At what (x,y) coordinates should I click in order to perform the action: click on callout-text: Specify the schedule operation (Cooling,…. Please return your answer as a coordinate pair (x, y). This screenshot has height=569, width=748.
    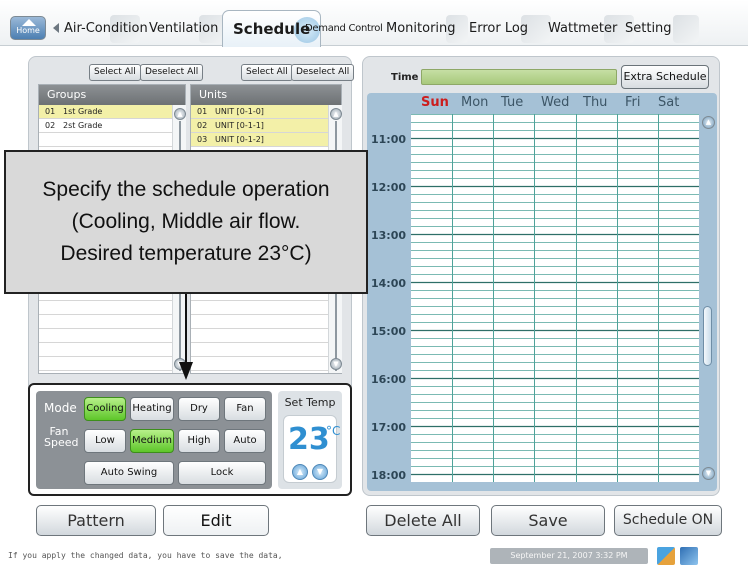
    Looking at the image, I should click on (186, 222).